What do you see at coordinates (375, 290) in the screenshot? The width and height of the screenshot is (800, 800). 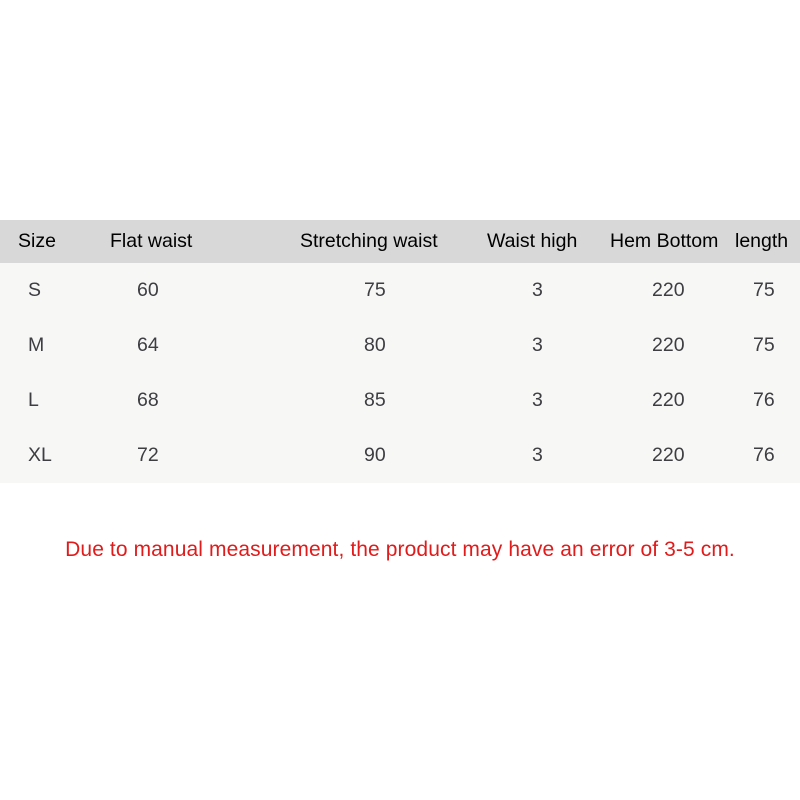 I see `cell-stretching-waist: 75` at bounding box center [375, 290].